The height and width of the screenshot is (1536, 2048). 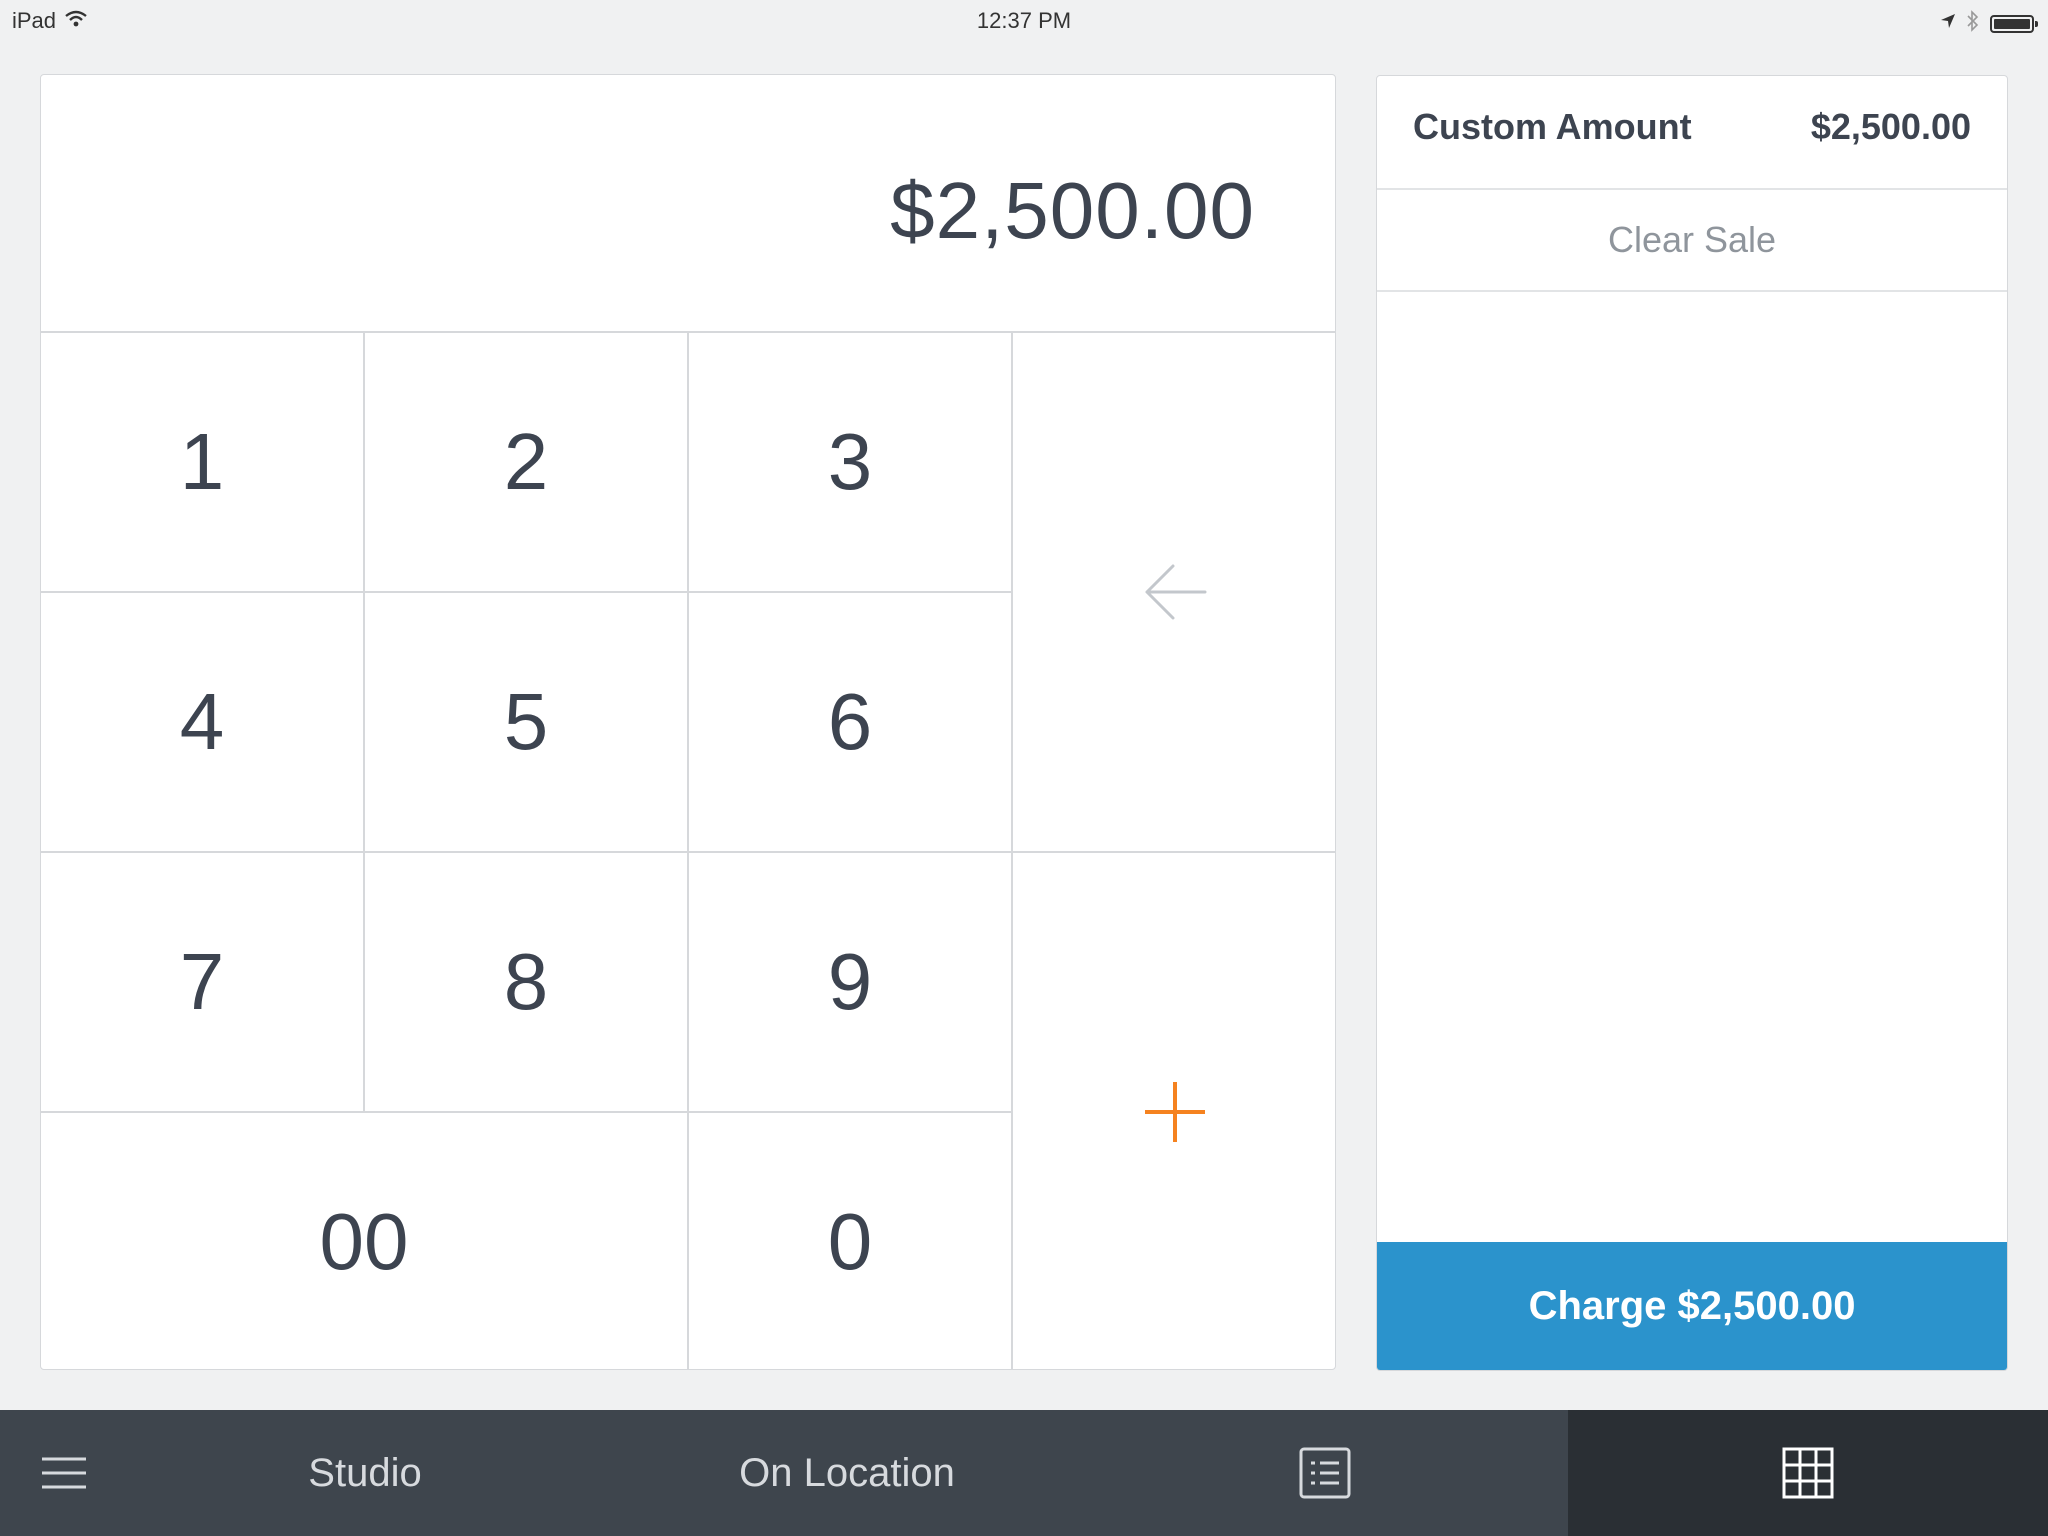 I want to click on bottom-nav-bar: Studio On Location, so click(x=1024, y=1473).